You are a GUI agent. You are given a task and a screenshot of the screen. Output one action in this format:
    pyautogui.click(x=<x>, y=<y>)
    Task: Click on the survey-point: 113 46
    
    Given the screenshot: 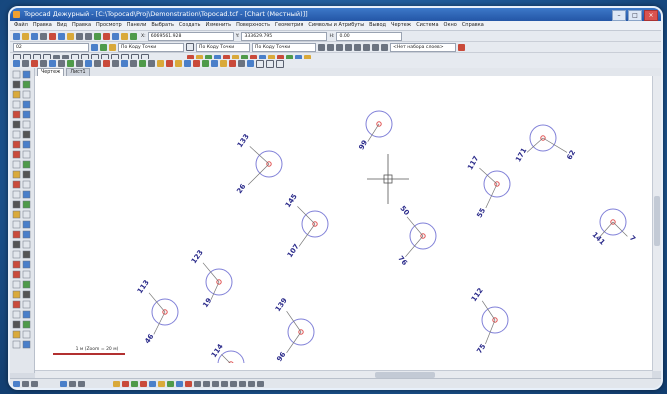 What is the action you would take?
    pyautogui.click(x=157, y=311)
    